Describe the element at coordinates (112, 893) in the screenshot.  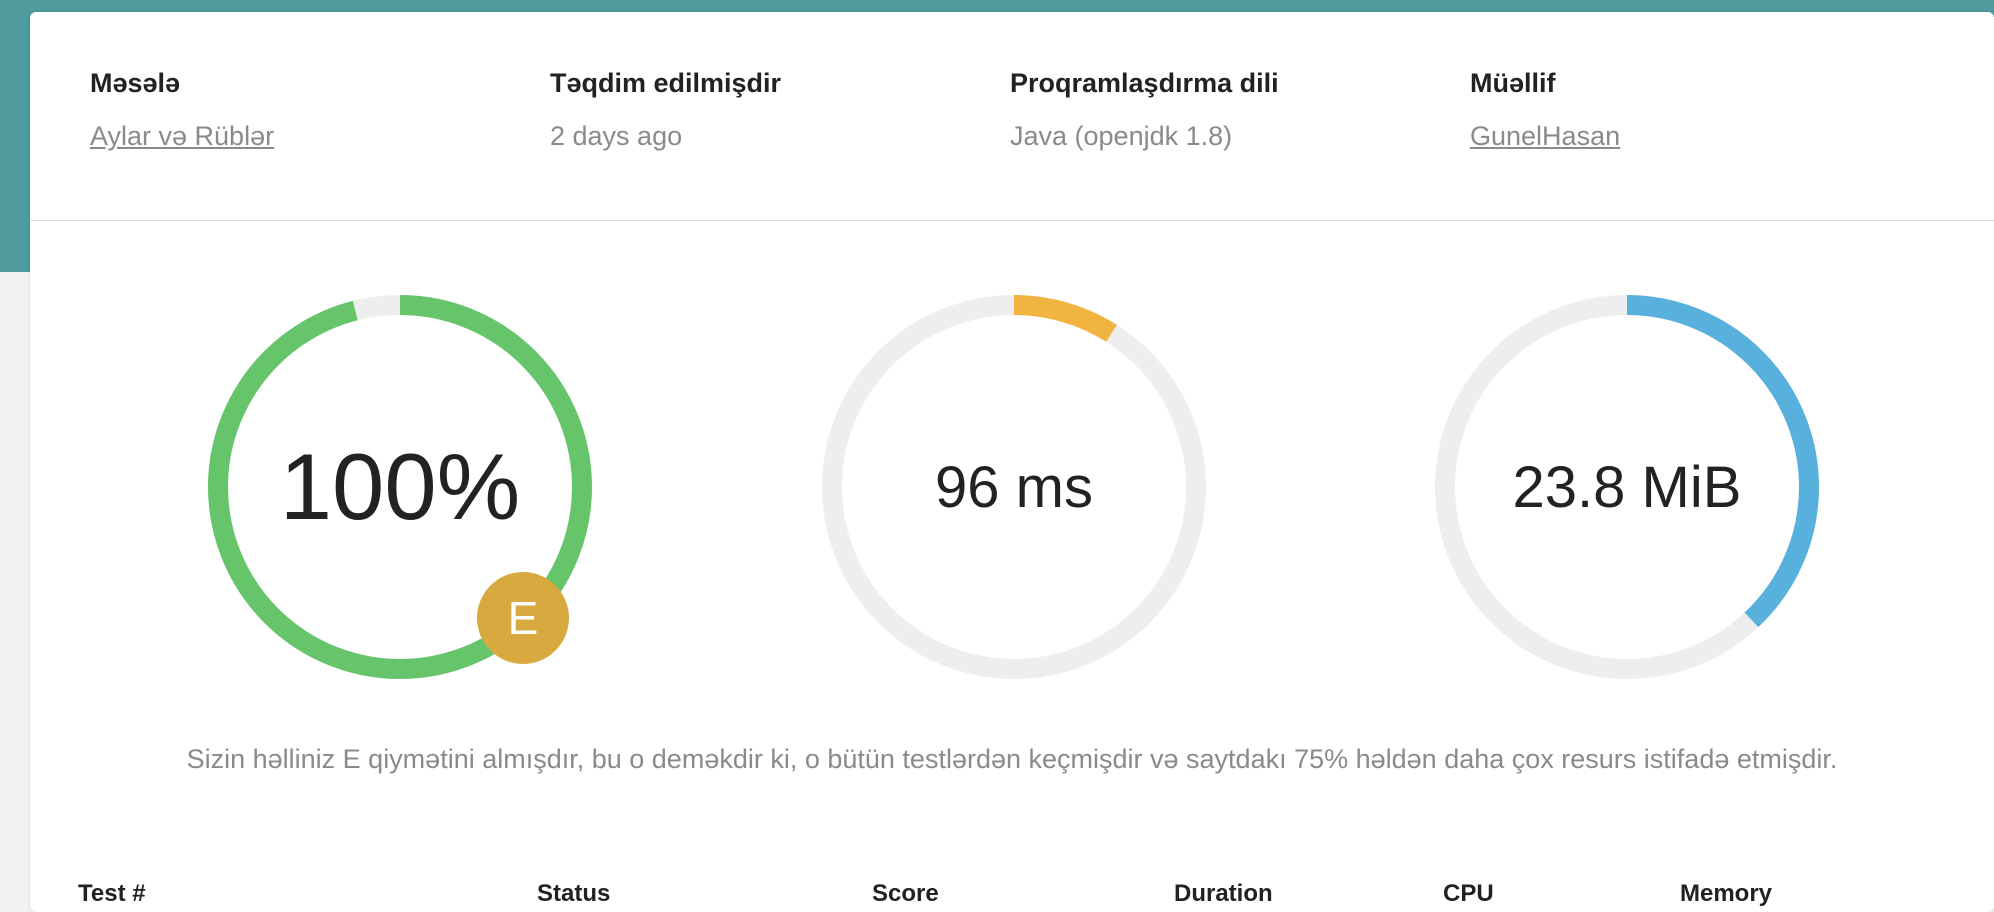
I see `col-test-number: Test #` at that location.